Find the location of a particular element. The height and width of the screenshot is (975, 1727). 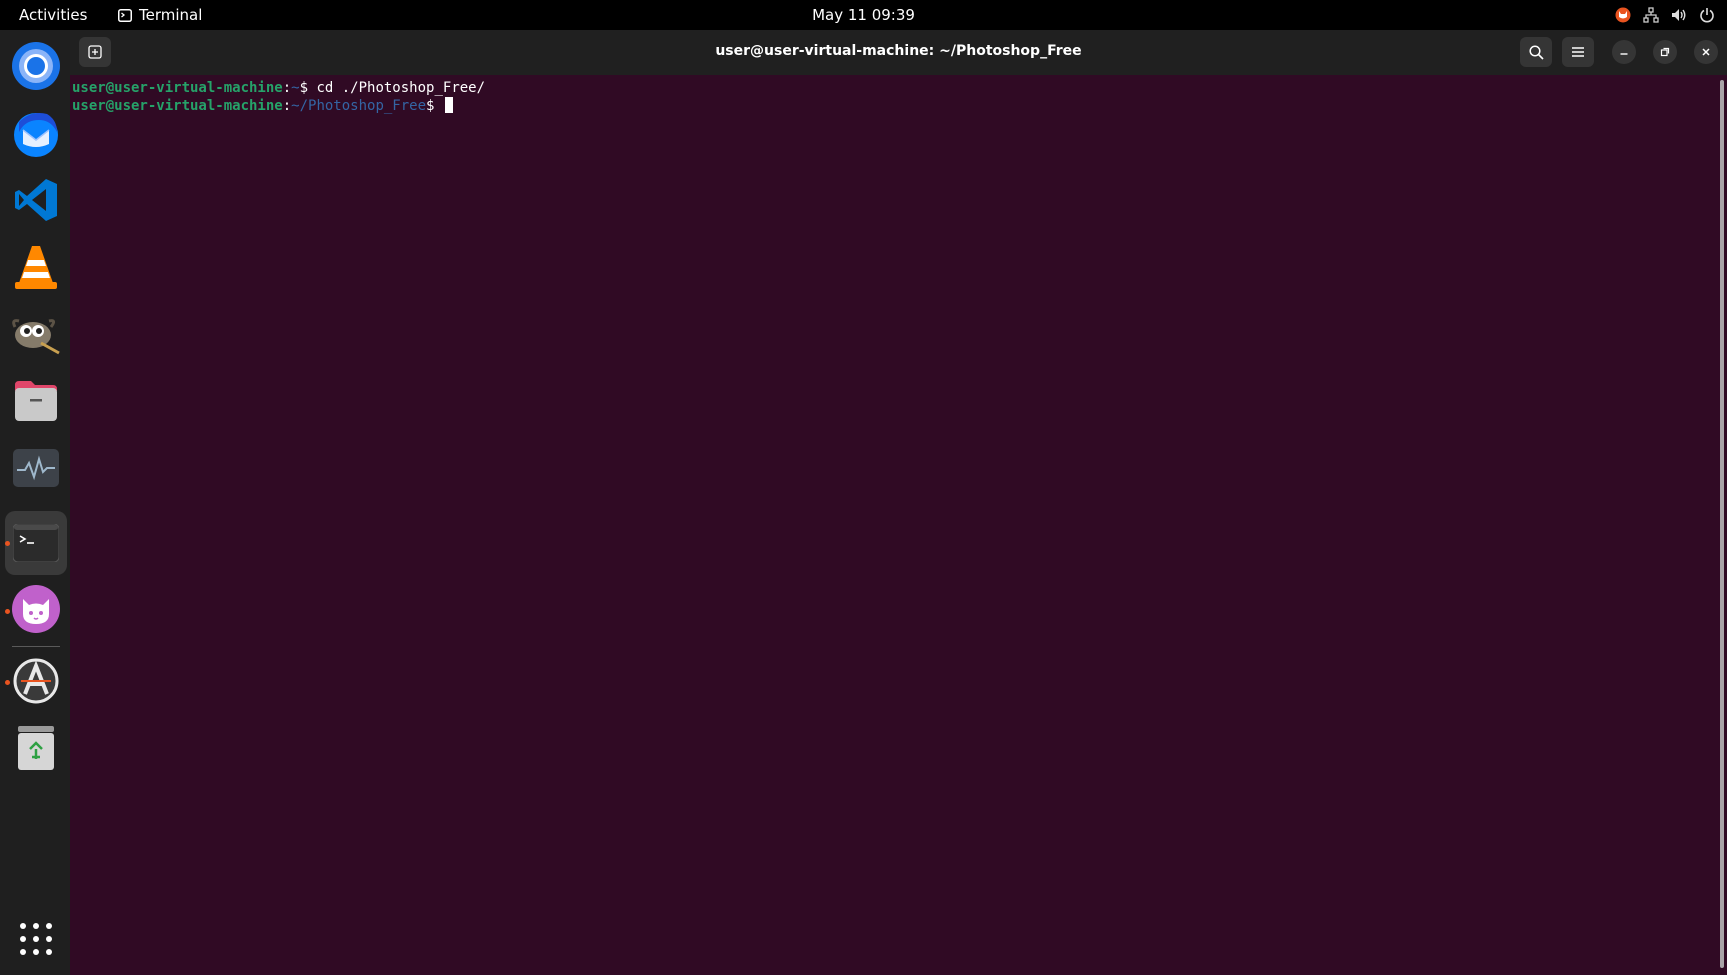

trash-icon is located at coordinates (36, 748).